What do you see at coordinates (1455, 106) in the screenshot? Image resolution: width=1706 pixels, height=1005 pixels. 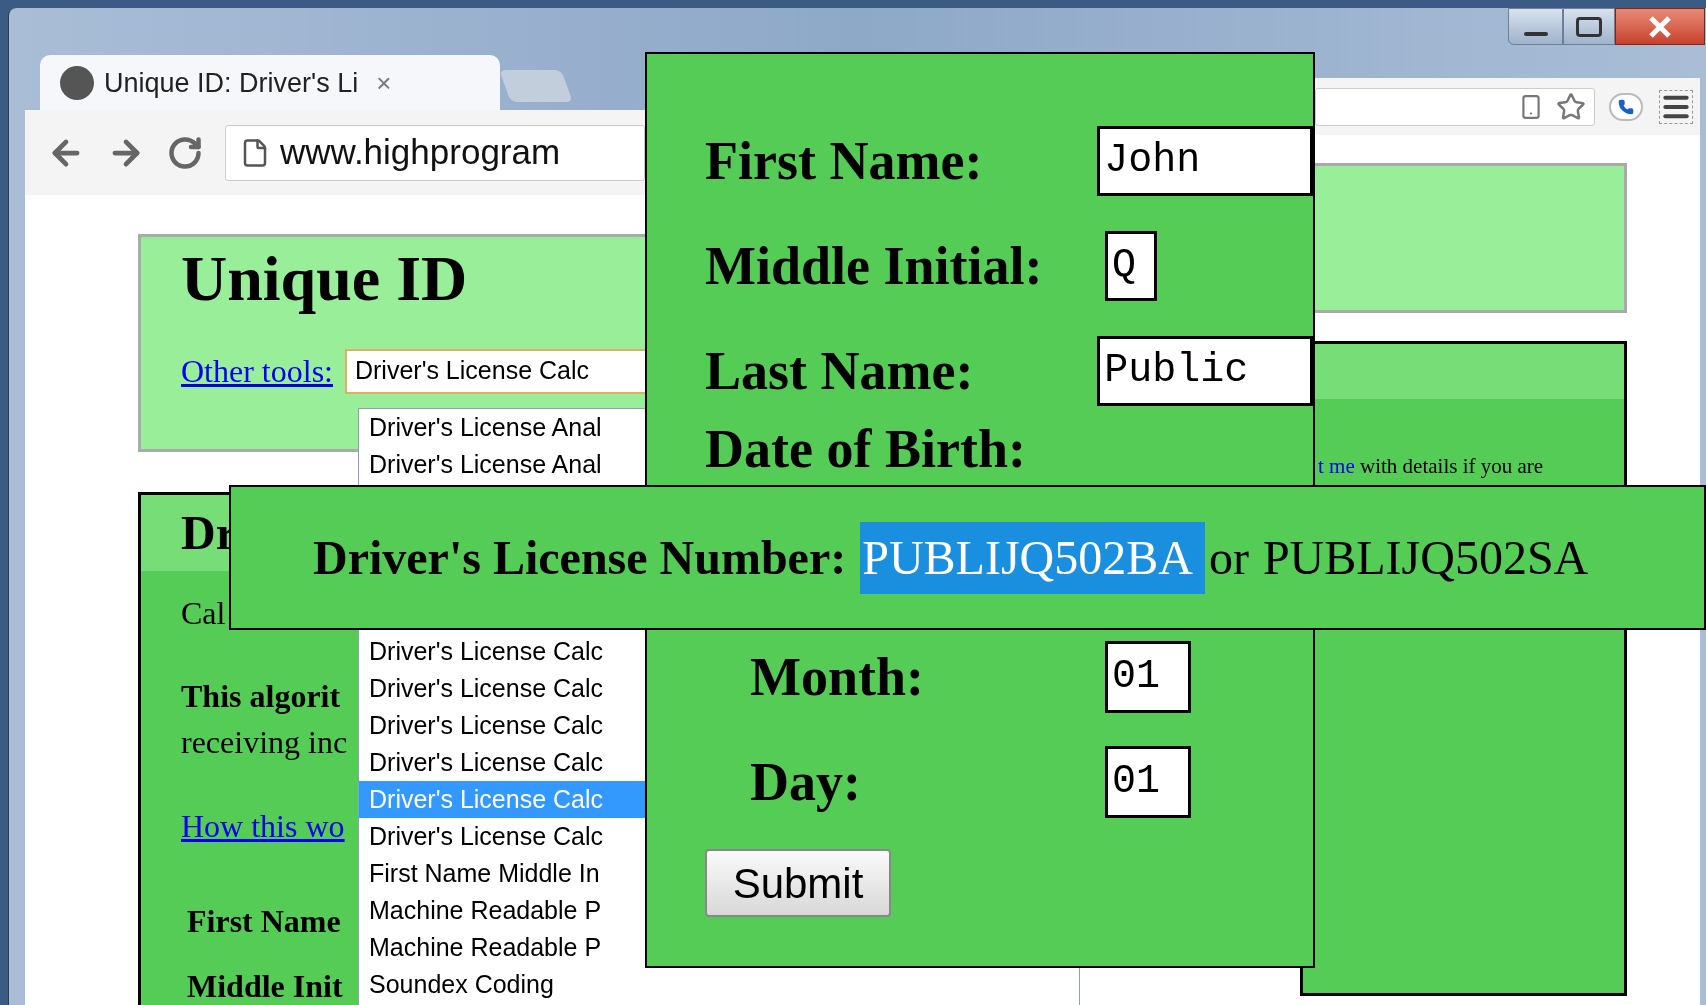 I see `address-bar` at bounding box center [1455, 106].